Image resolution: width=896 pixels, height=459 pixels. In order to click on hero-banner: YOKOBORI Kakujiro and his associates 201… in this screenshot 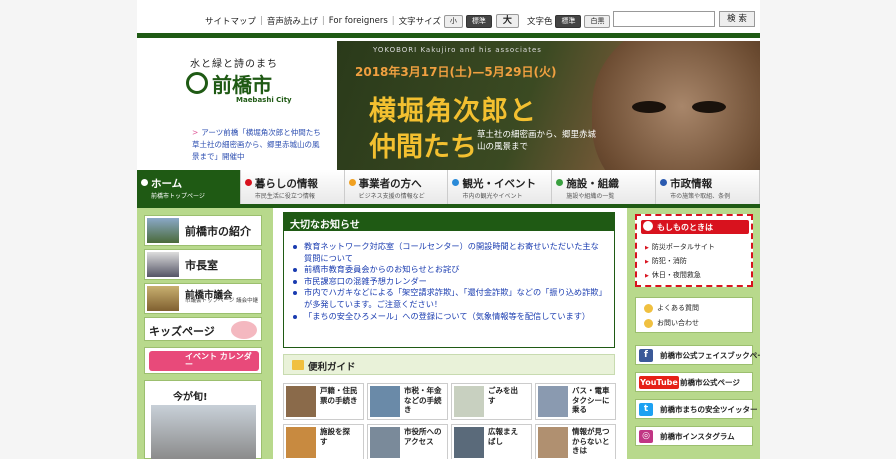, I will do `click(548, 105)`.